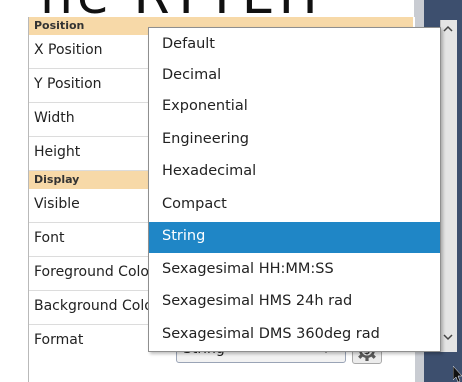 This screenshot has height=382, width=462. Describe the element at coordinates (68, 50) in the screenshot. I see `property-label: X Position` at that location.